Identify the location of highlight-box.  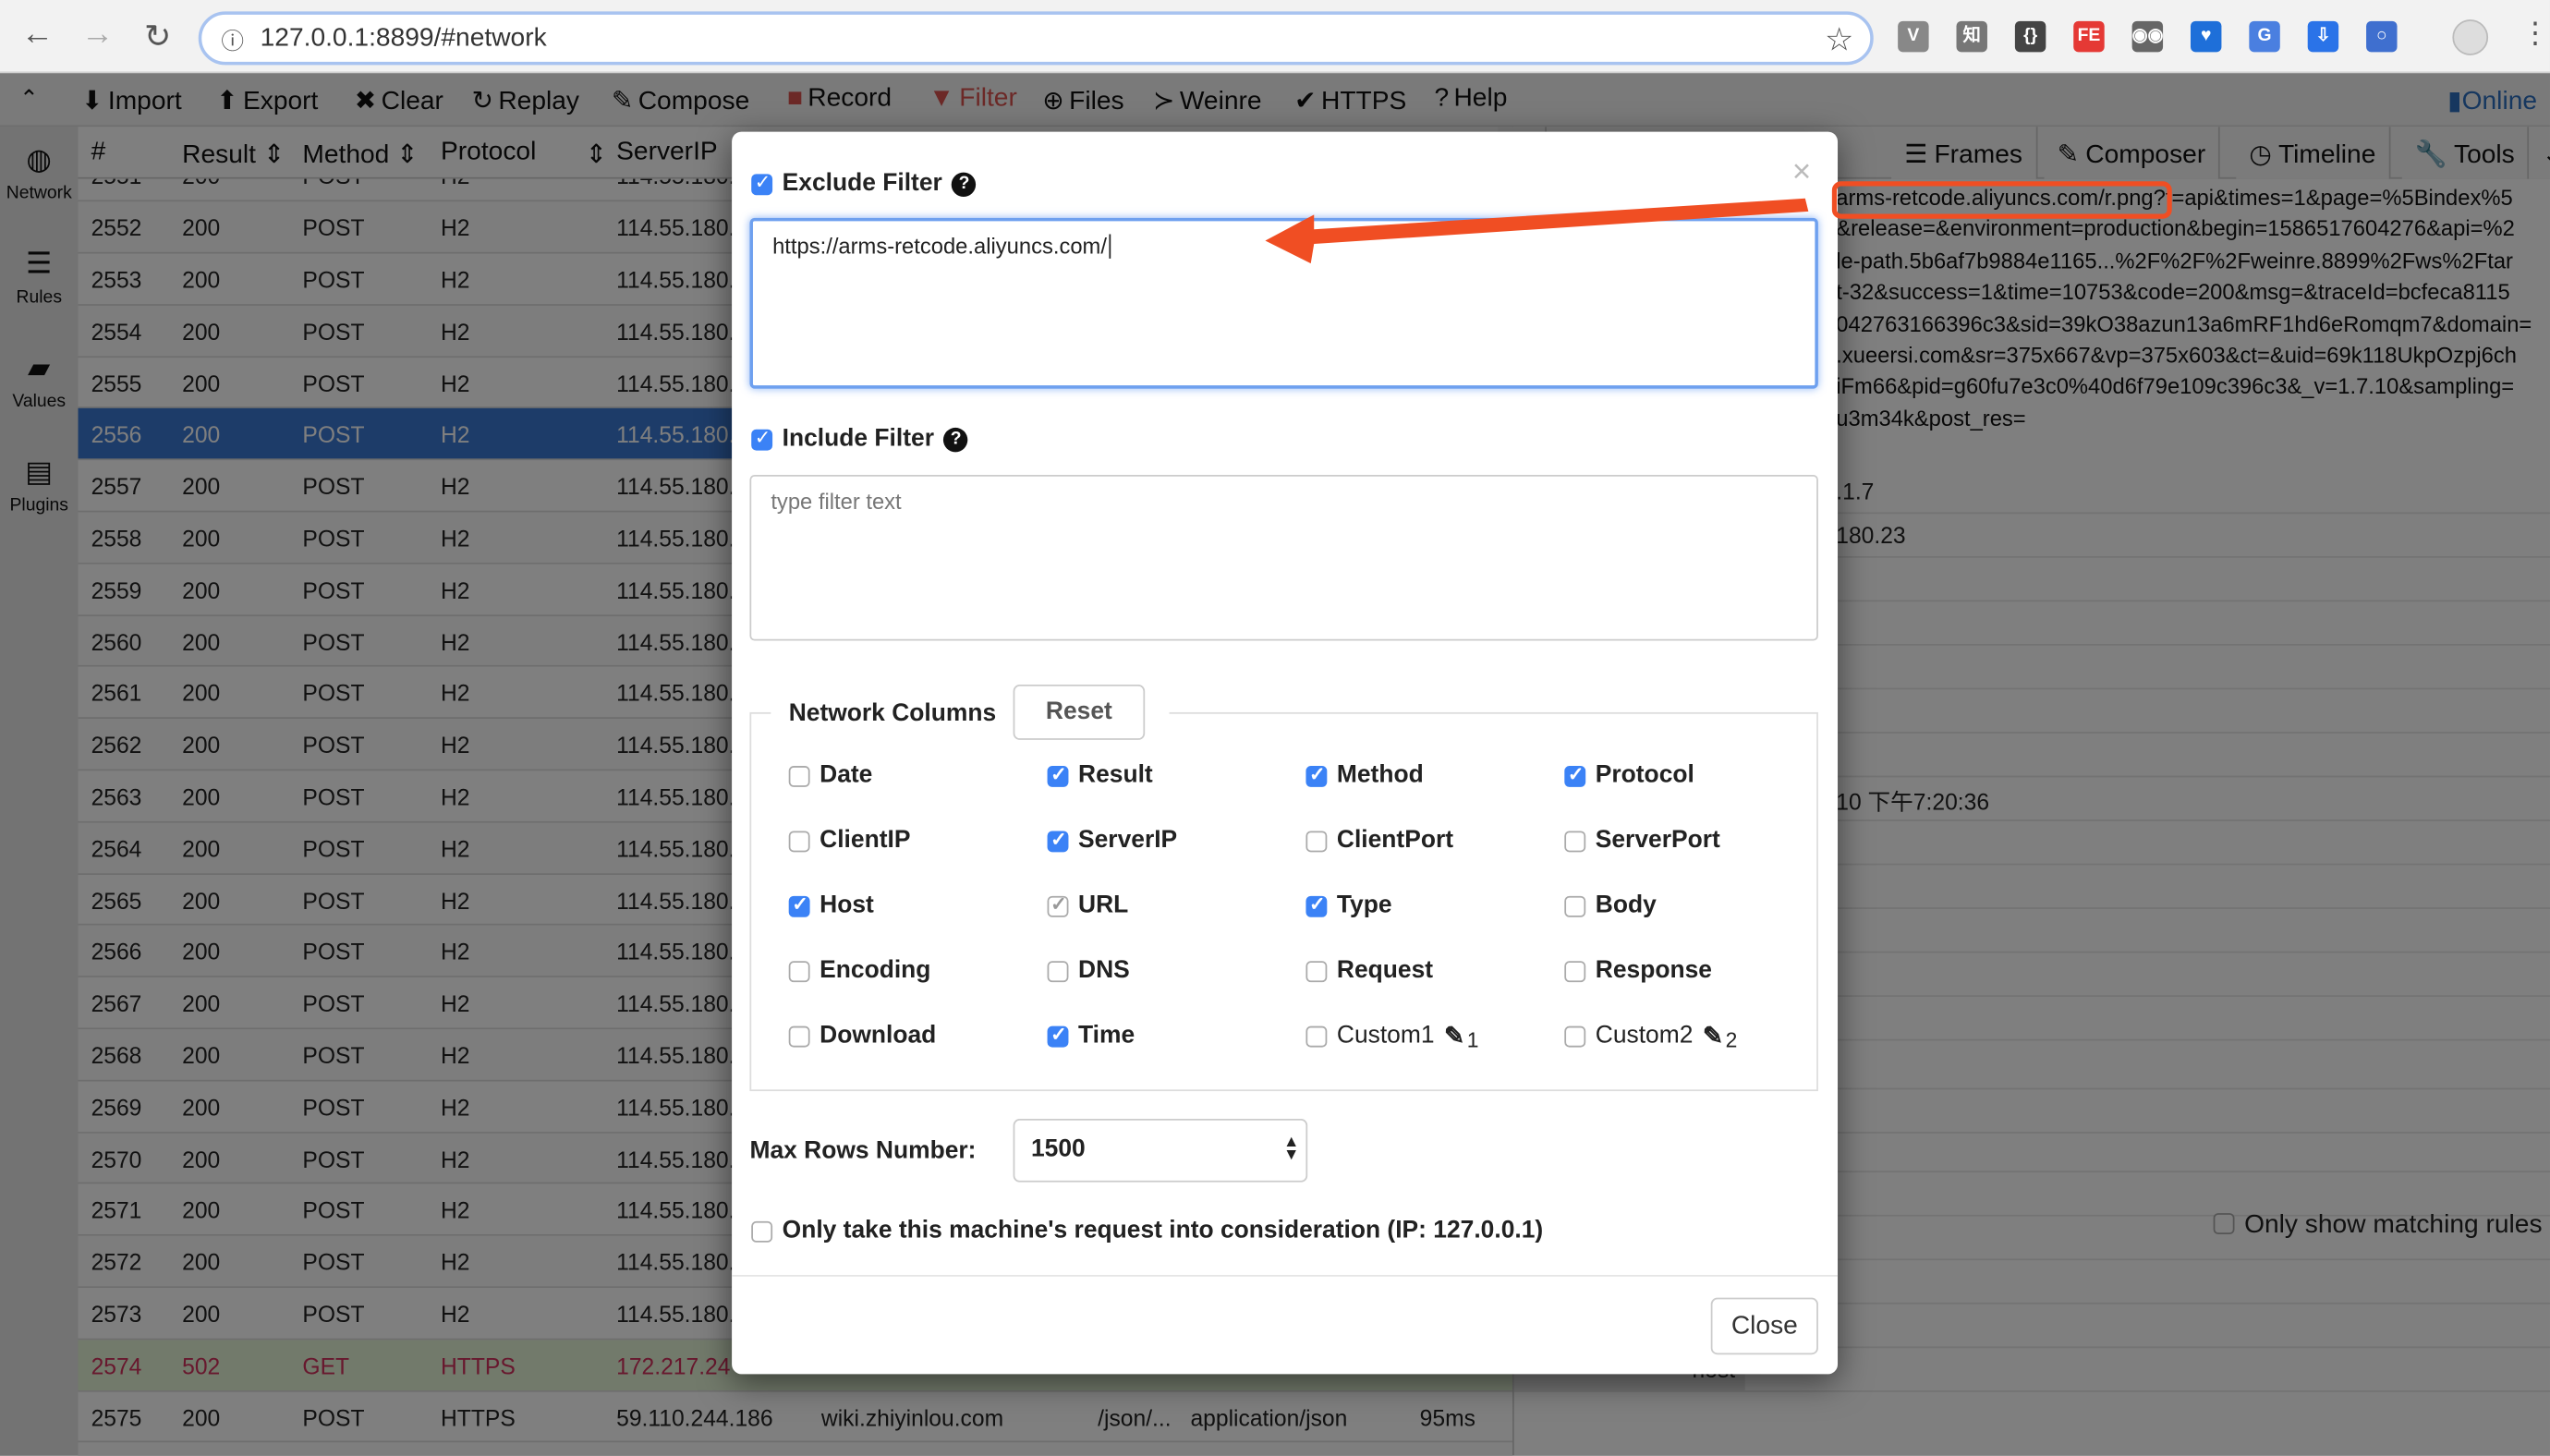
(2001, 200).